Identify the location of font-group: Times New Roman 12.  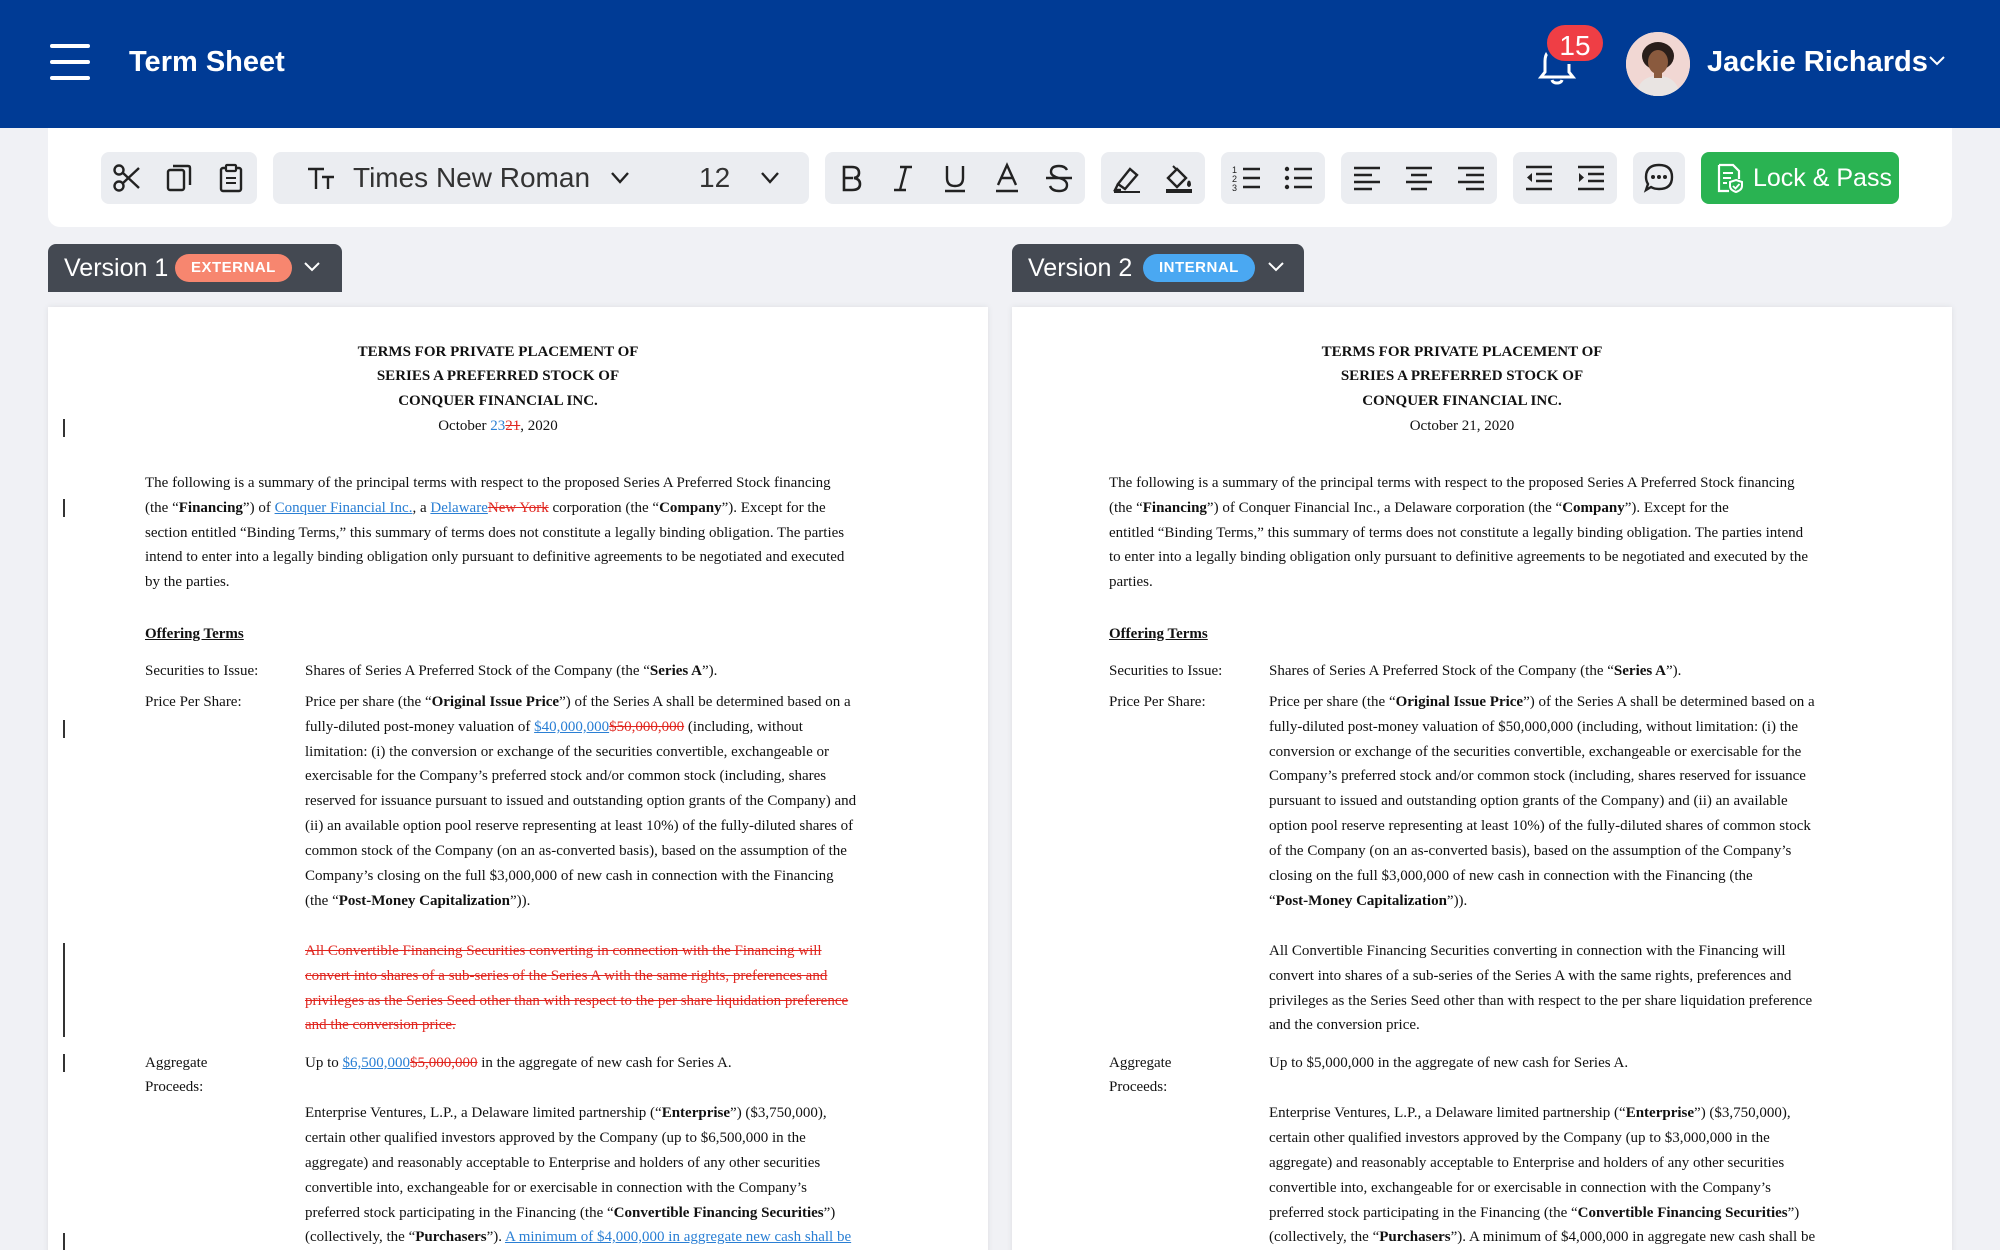
(541, 178).